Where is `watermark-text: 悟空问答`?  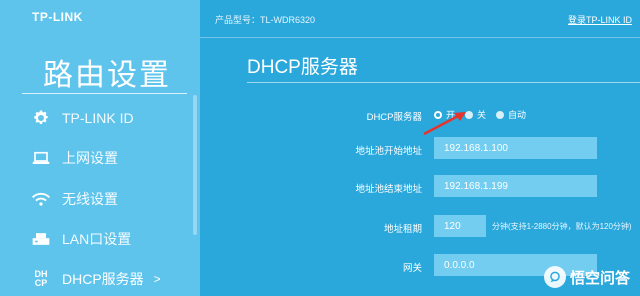 watermark-text: 悟空问答 is located at coordinates (599, 278).